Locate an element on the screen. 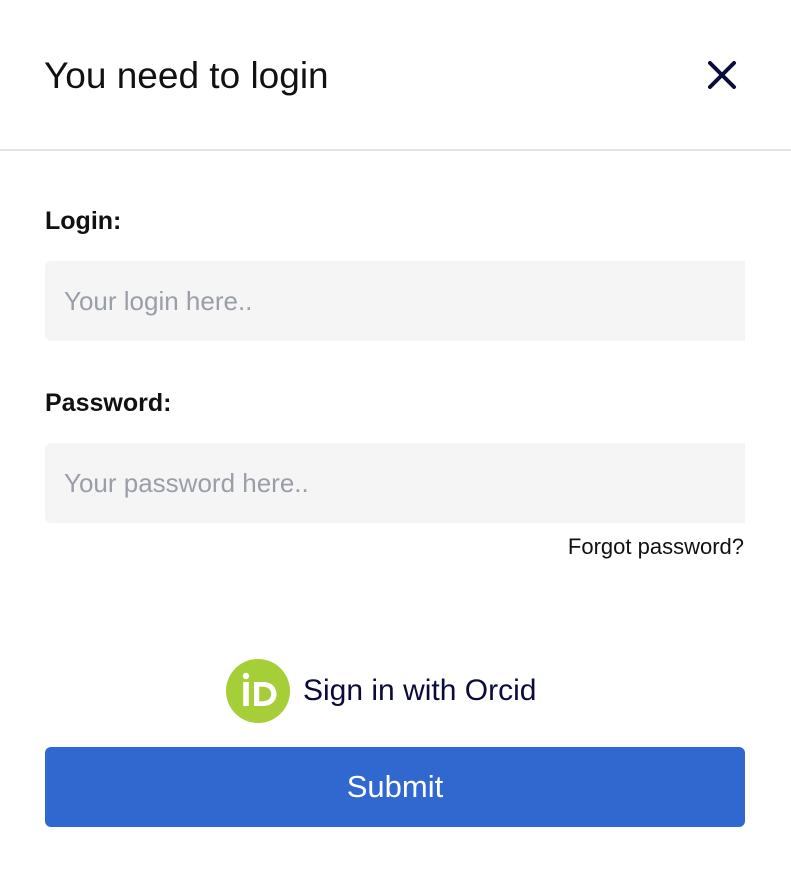  password-input is located at coordinates (395, 483).